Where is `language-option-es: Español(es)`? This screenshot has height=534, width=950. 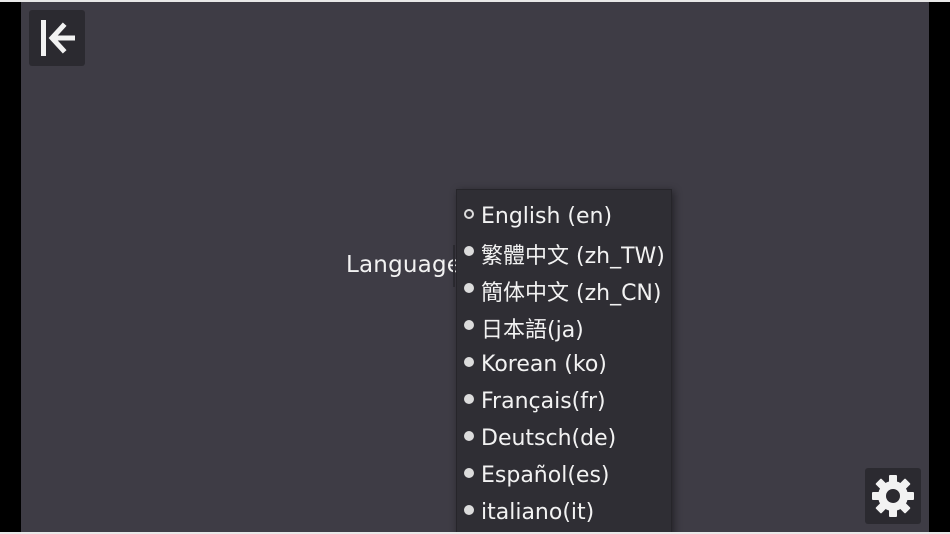
language-option-es: Español(es) is located at coordinates (564, 475).